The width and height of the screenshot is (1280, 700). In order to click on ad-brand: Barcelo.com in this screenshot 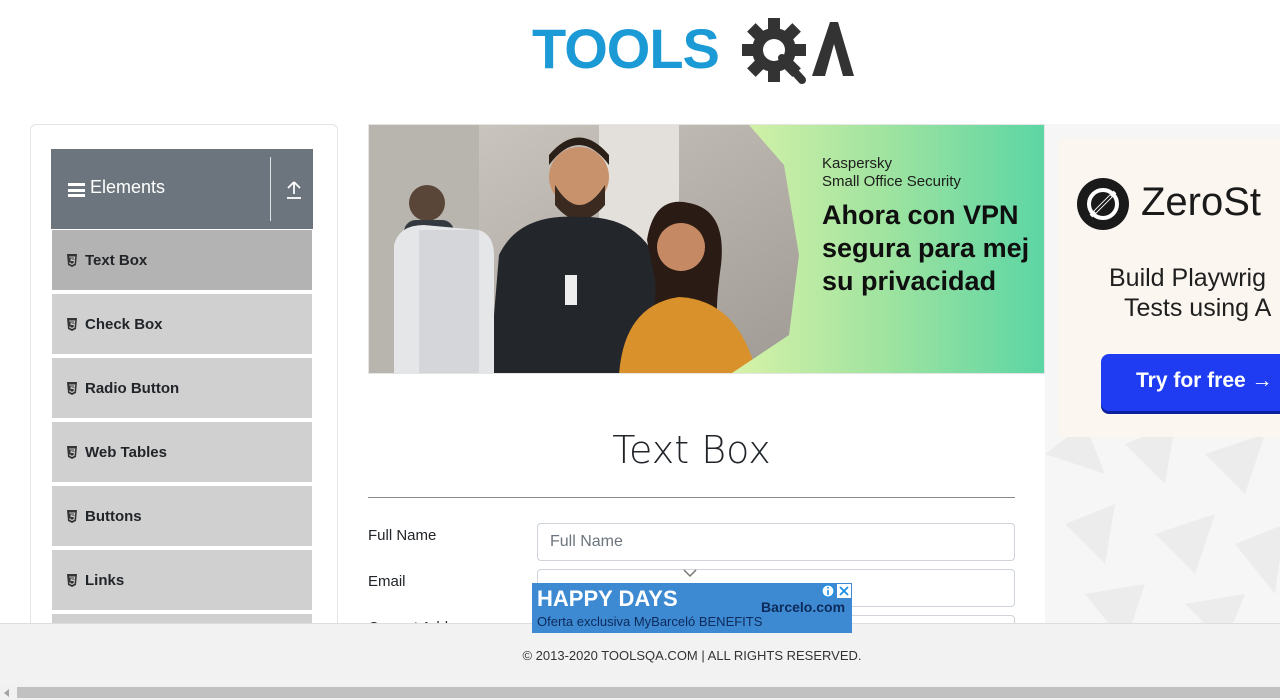, I will do `click(803, 607)`.